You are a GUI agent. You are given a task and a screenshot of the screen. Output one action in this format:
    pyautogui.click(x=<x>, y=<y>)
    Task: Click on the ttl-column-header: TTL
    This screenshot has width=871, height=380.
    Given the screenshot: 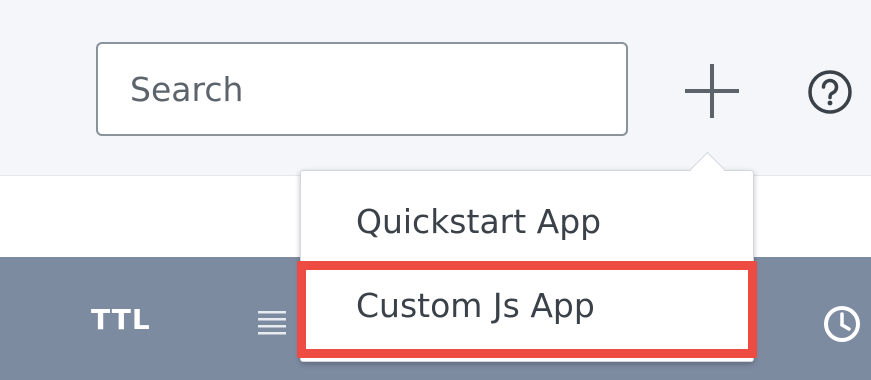 What is the action you would take?
    pyautogui.click(x=121, y=319)
    